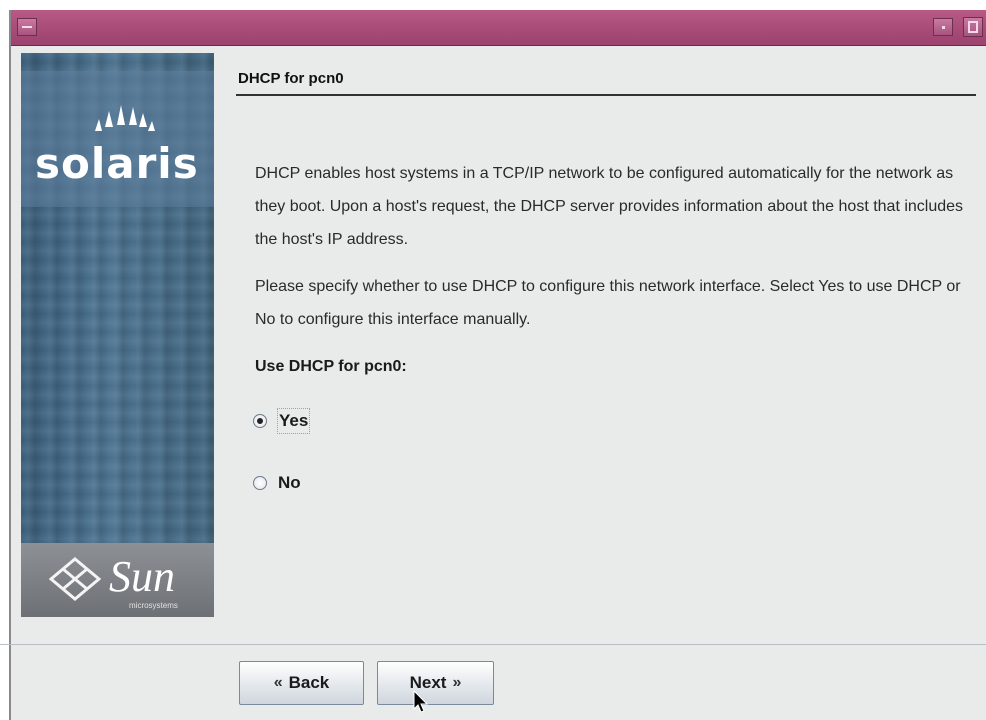 The image size is (986, 720). What do you see at coordinates (331, 366) in the screenshot?
I see `dhcp-question: Use DHCP for pcn0:` at bounding box center [331, 366].